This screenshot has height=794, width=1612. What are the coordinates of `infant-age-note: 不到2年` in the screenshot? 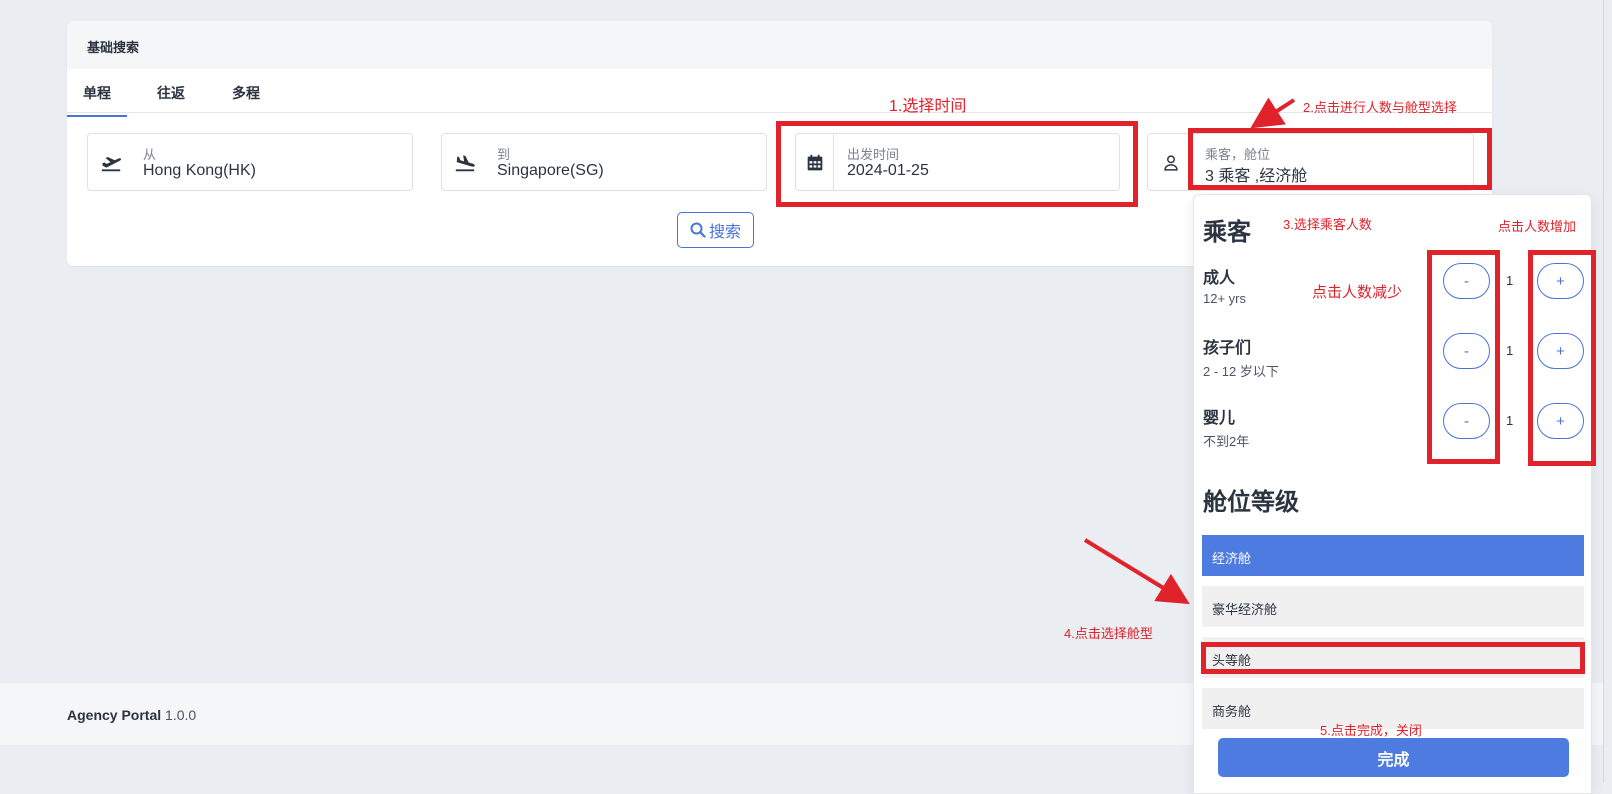 It's located at (1226, 441).